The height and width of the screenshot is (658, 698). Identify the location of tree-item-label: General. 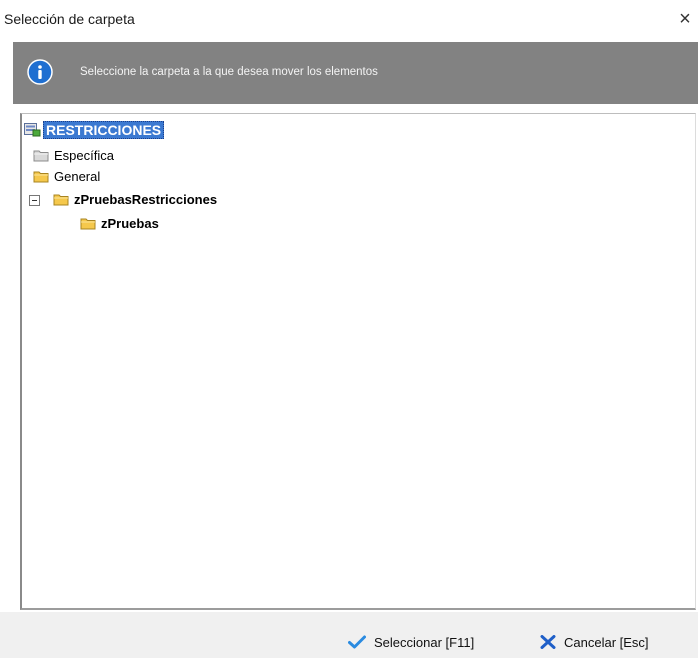
(77, 176).